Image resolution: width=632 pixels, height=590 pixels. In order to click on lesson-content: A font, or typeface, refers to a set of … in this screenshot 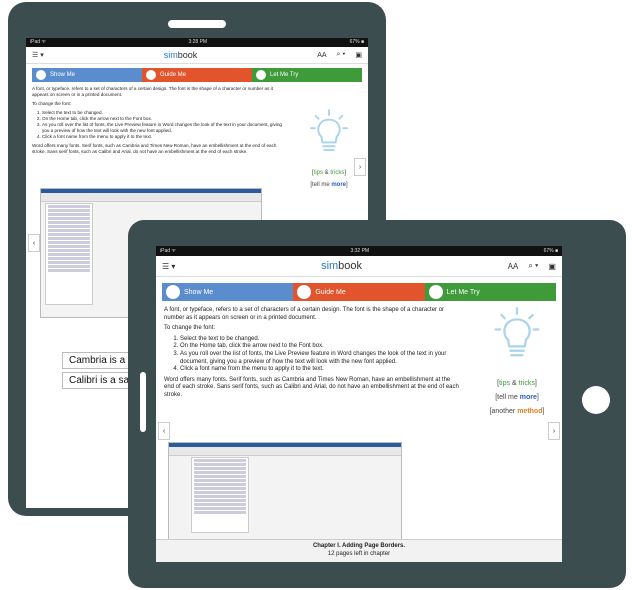, I will do `click(197, 135)`.